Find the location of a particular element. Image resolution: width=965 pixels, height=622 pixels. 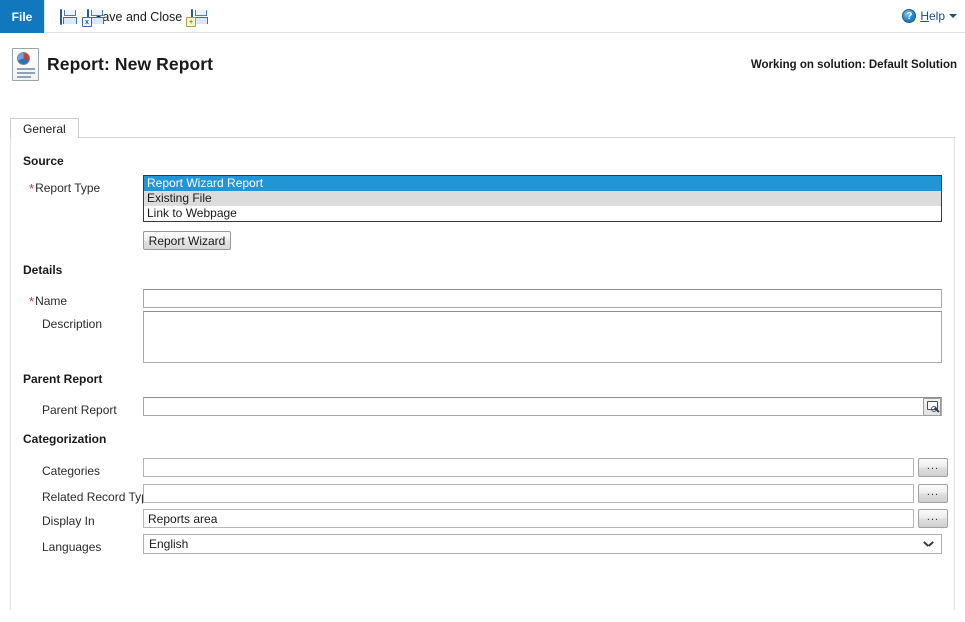

ribbon-bottom-border is located at coordinates (504, 32).